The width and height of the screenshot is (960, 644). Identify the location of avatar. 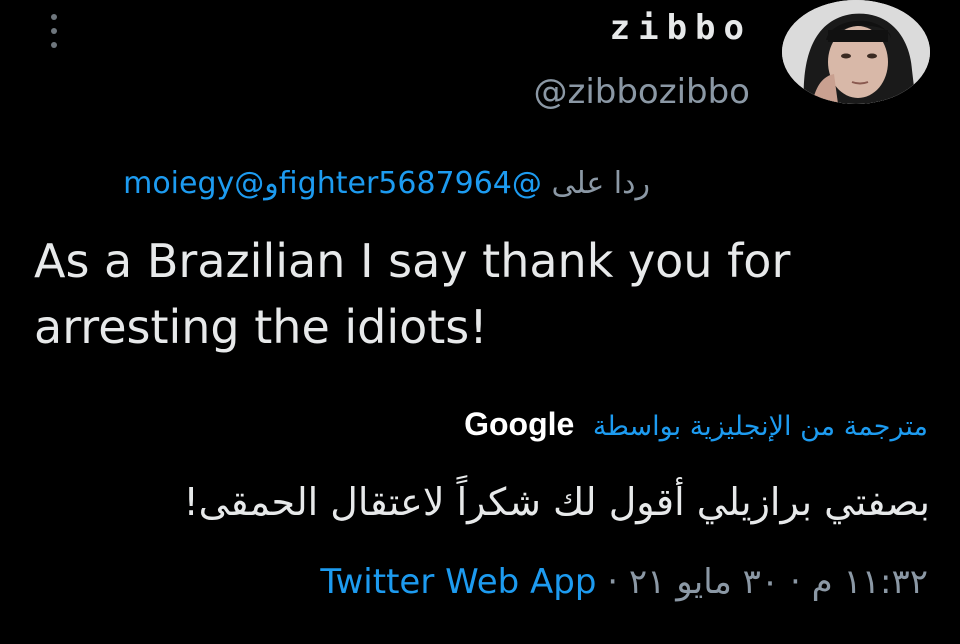
(856, 52).